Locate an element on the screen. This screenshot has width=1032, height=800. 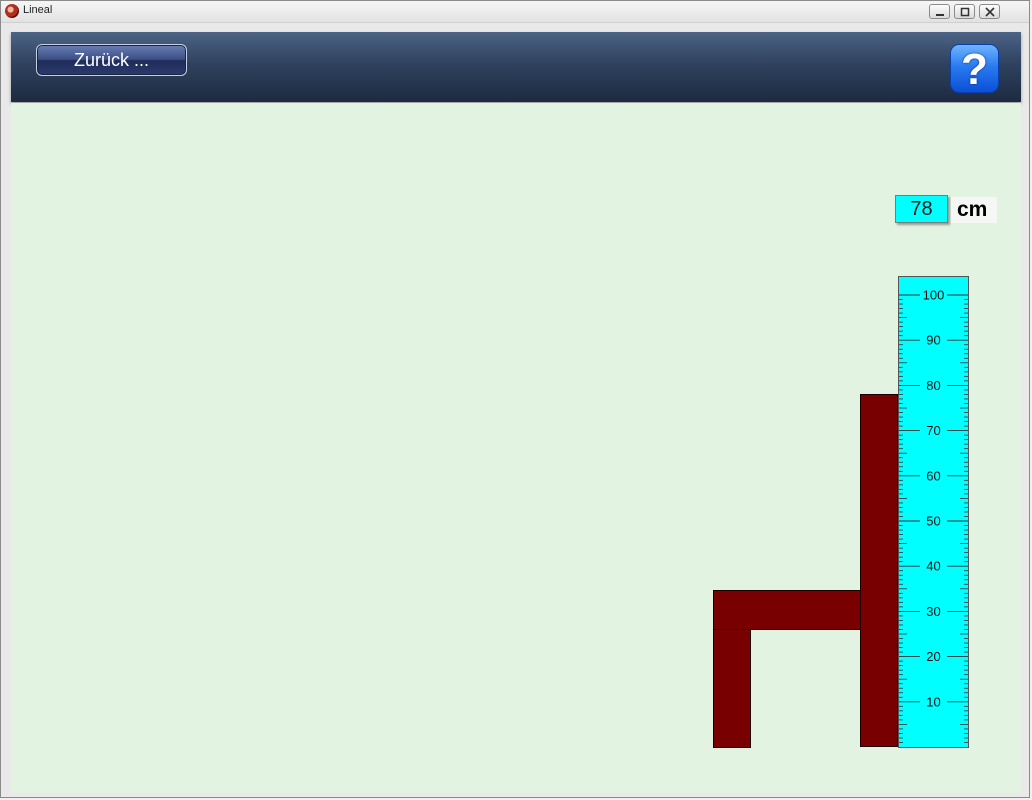
maximize-icon is located at coordinates (965, 12).